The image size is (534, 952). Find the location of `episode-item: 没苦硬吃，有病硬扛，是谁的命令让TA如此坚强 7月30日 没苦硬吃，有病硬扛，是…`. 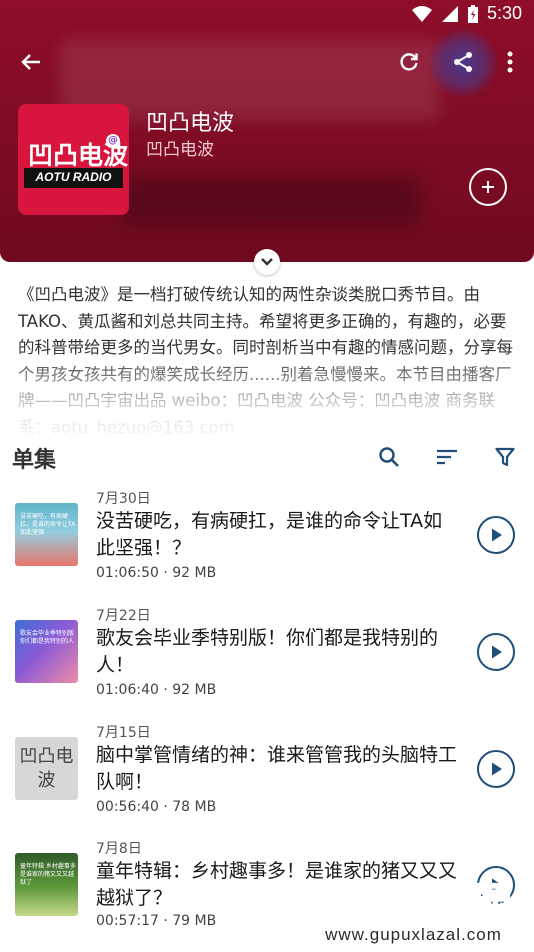

episode-item: 没苦硬吃，有病硬扛，是谁的命令让TA如此坚强 7月30日 没苦硬吃，有病硬扛，是… is located at coordinates (267, 544).